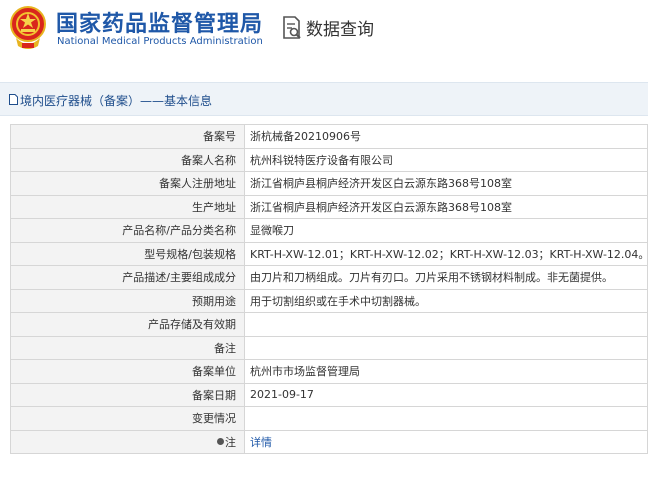 The image size is (648, 500). Describe the element at coordinates (127, 324) in the screenshot. I see `row-label: 产品存储及有效期` at that location.